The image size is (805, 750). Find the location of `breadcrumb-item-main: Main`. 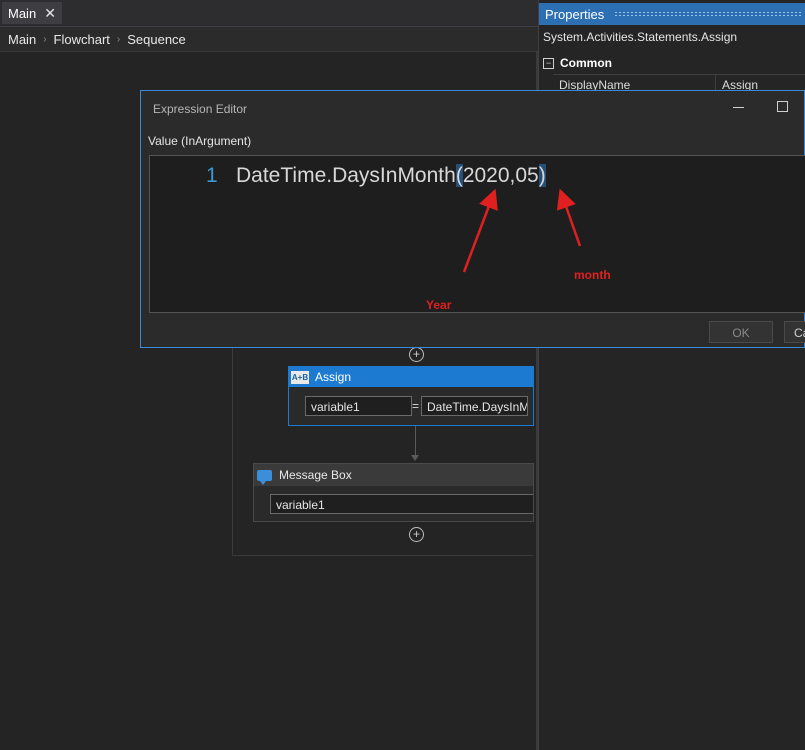

breadcrumb-item-main: Main is located at coordinates (22, 39).